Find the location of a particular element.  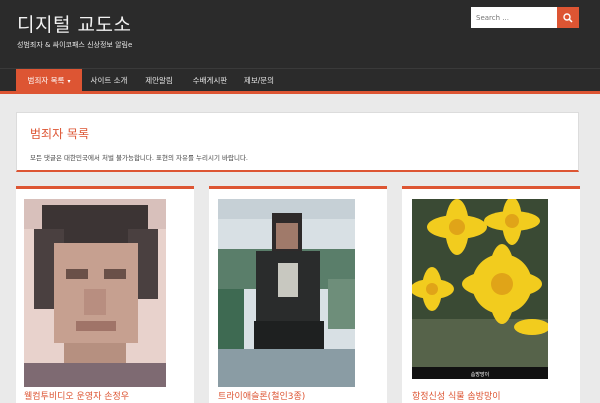

pixelated-person-photo is located at coordinates (286, 293).